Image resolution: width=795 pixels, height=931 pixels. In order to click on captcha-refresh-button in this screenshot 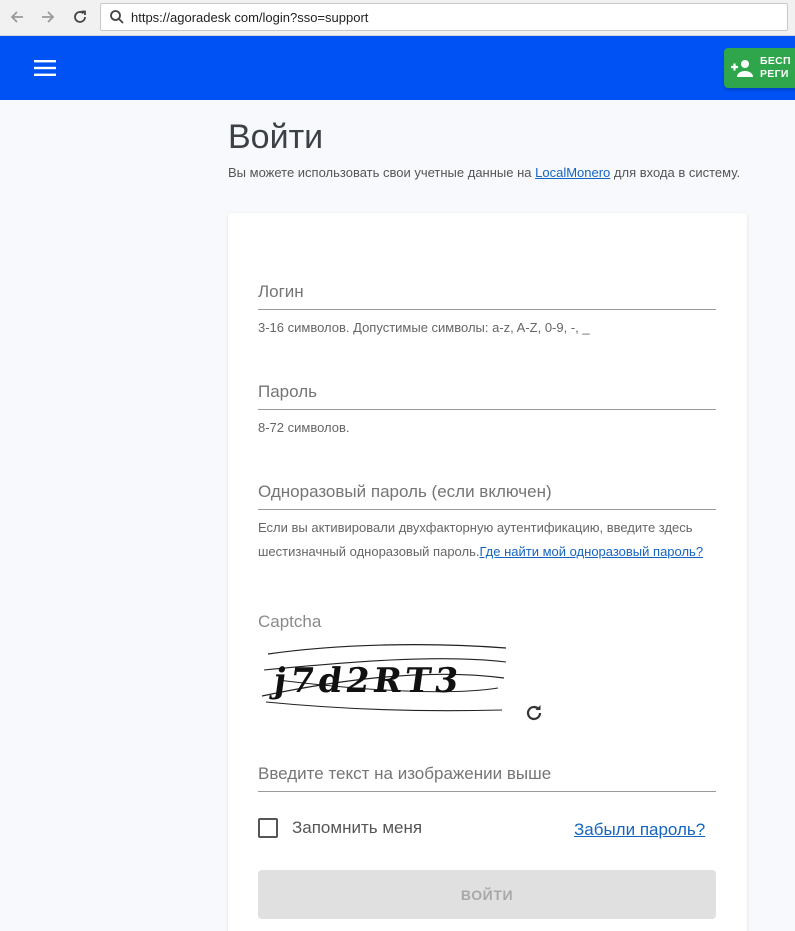, I will do `click(534, 713)`.